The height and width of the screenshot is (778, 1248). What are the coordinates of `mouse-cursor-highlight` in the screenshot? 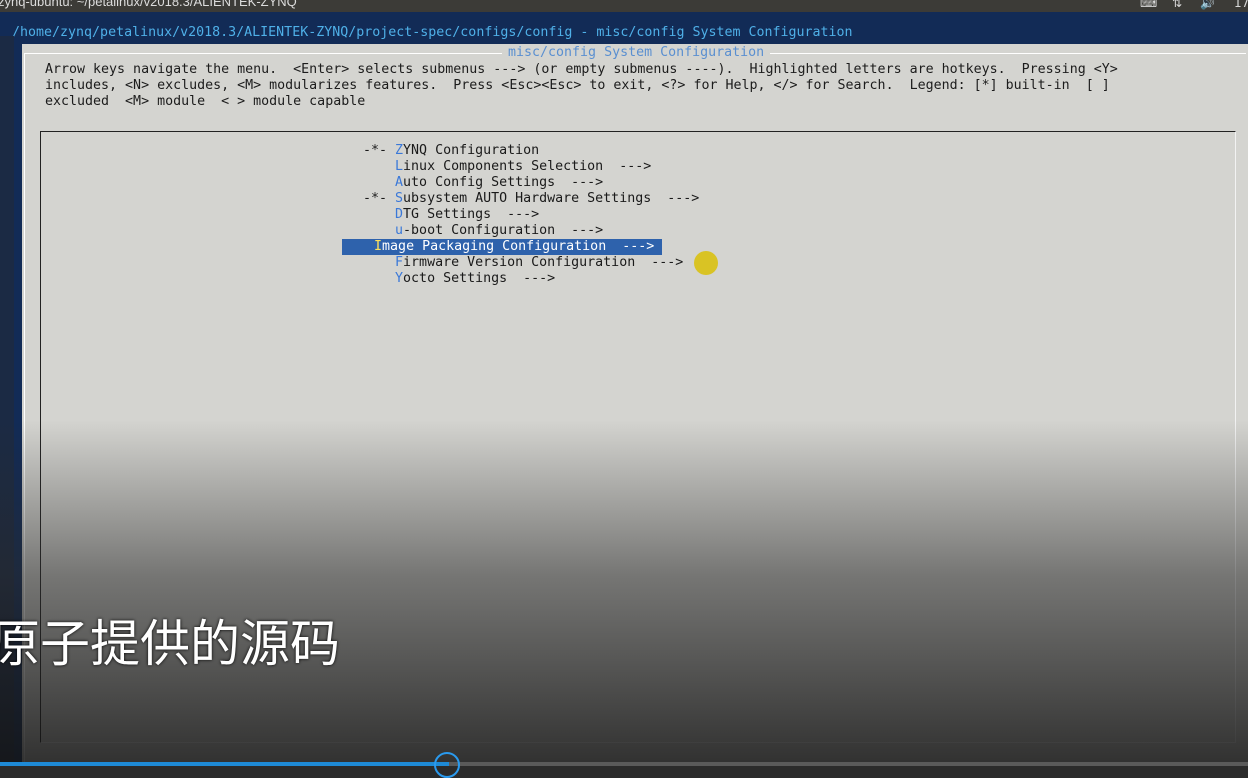 It's located at (706, 263).